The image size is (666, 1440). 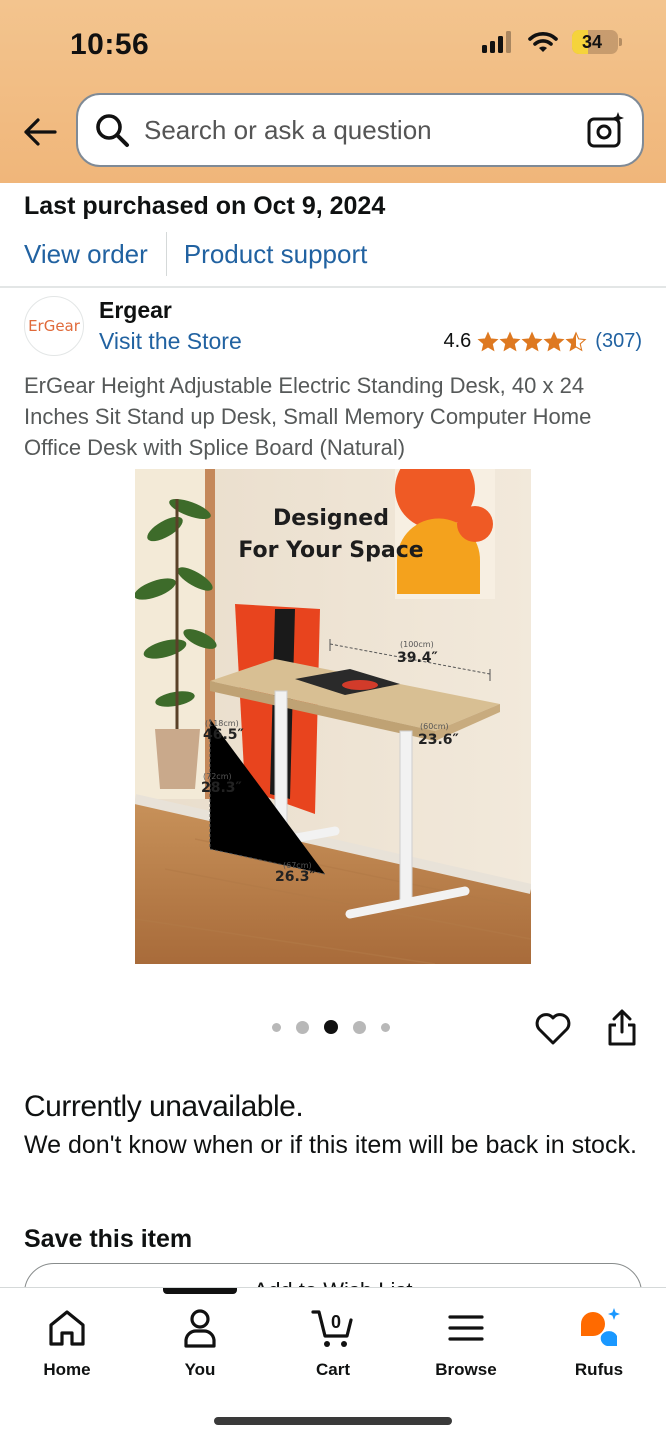 I want to click on rating-summary: 4.6 (307), so click(x=542, y=341).